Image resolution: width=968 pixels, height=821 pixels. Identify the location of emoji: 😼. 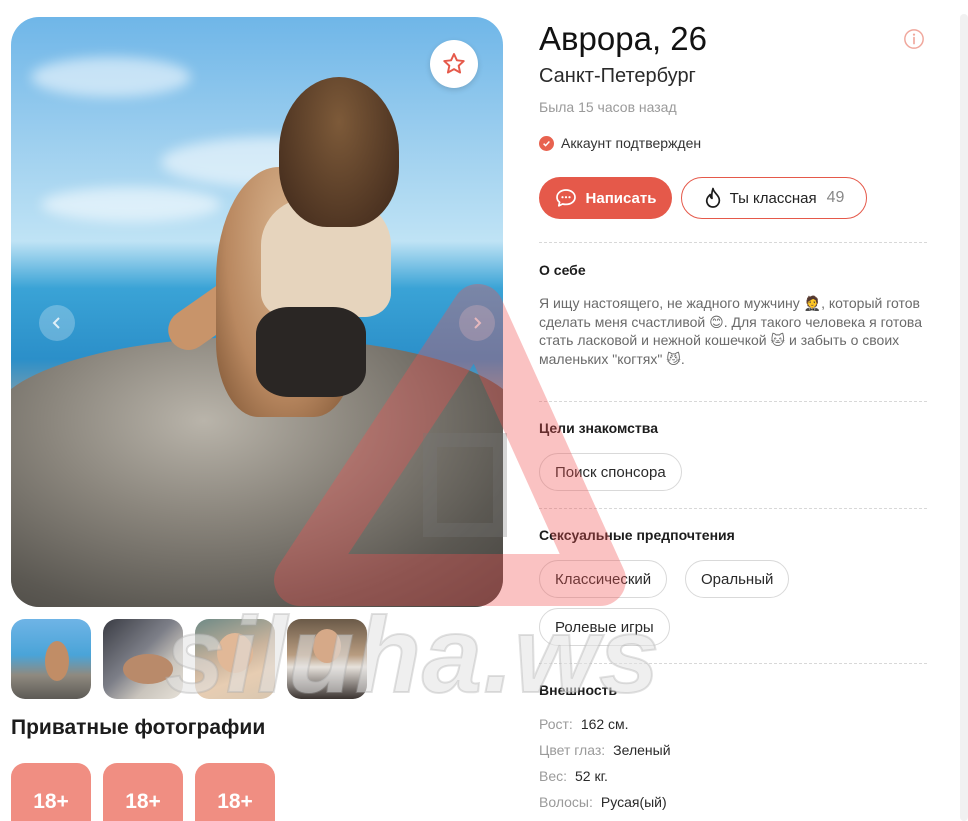
(673, 358).